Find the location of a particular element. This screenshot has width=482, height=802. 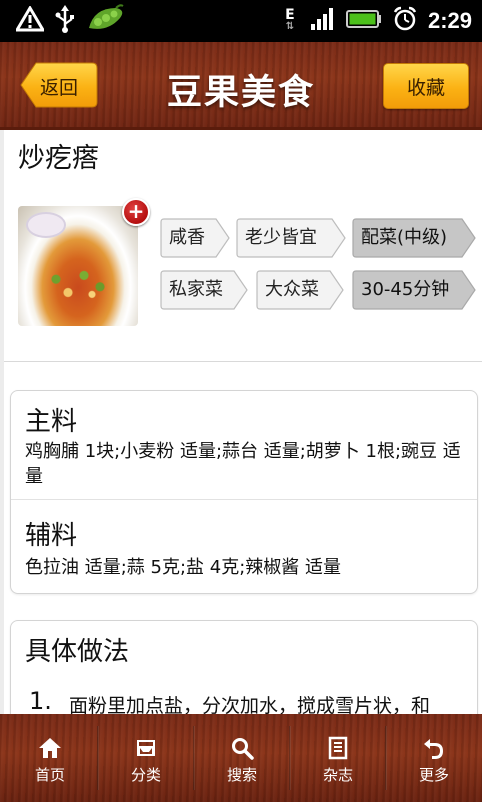

tag-duration: 30-45分钟 is located at coordinates (414, 290).